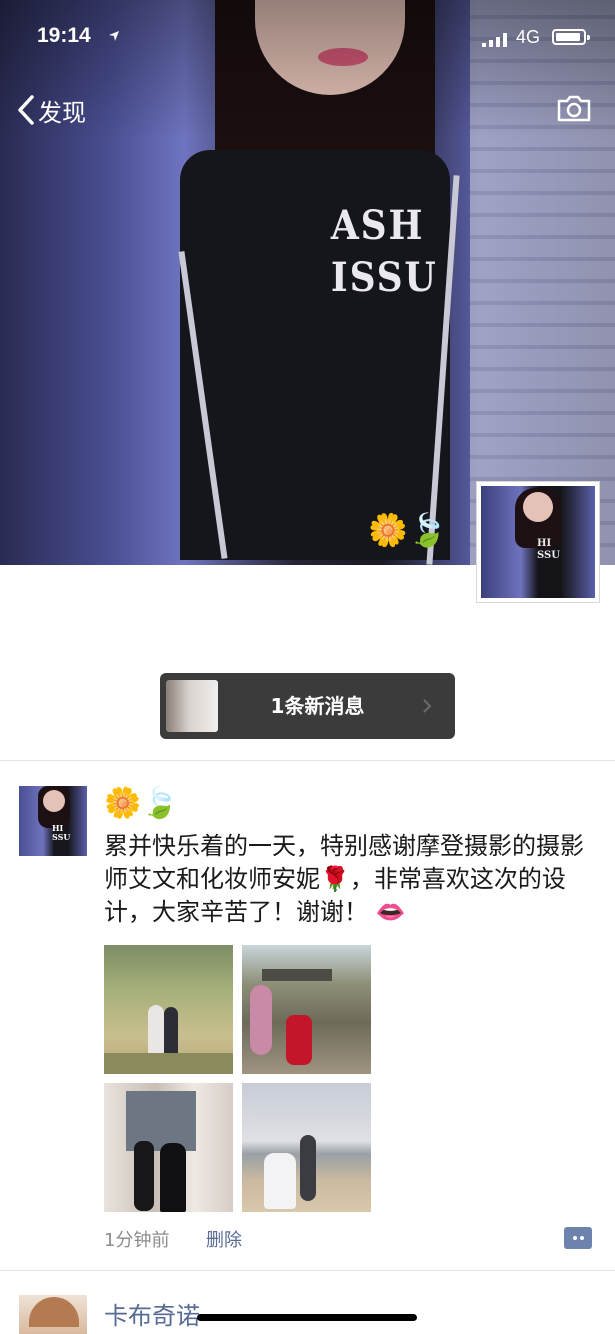 The image size is (615, 1334). I want to click on chevron-right-icon, so click(427, 706).